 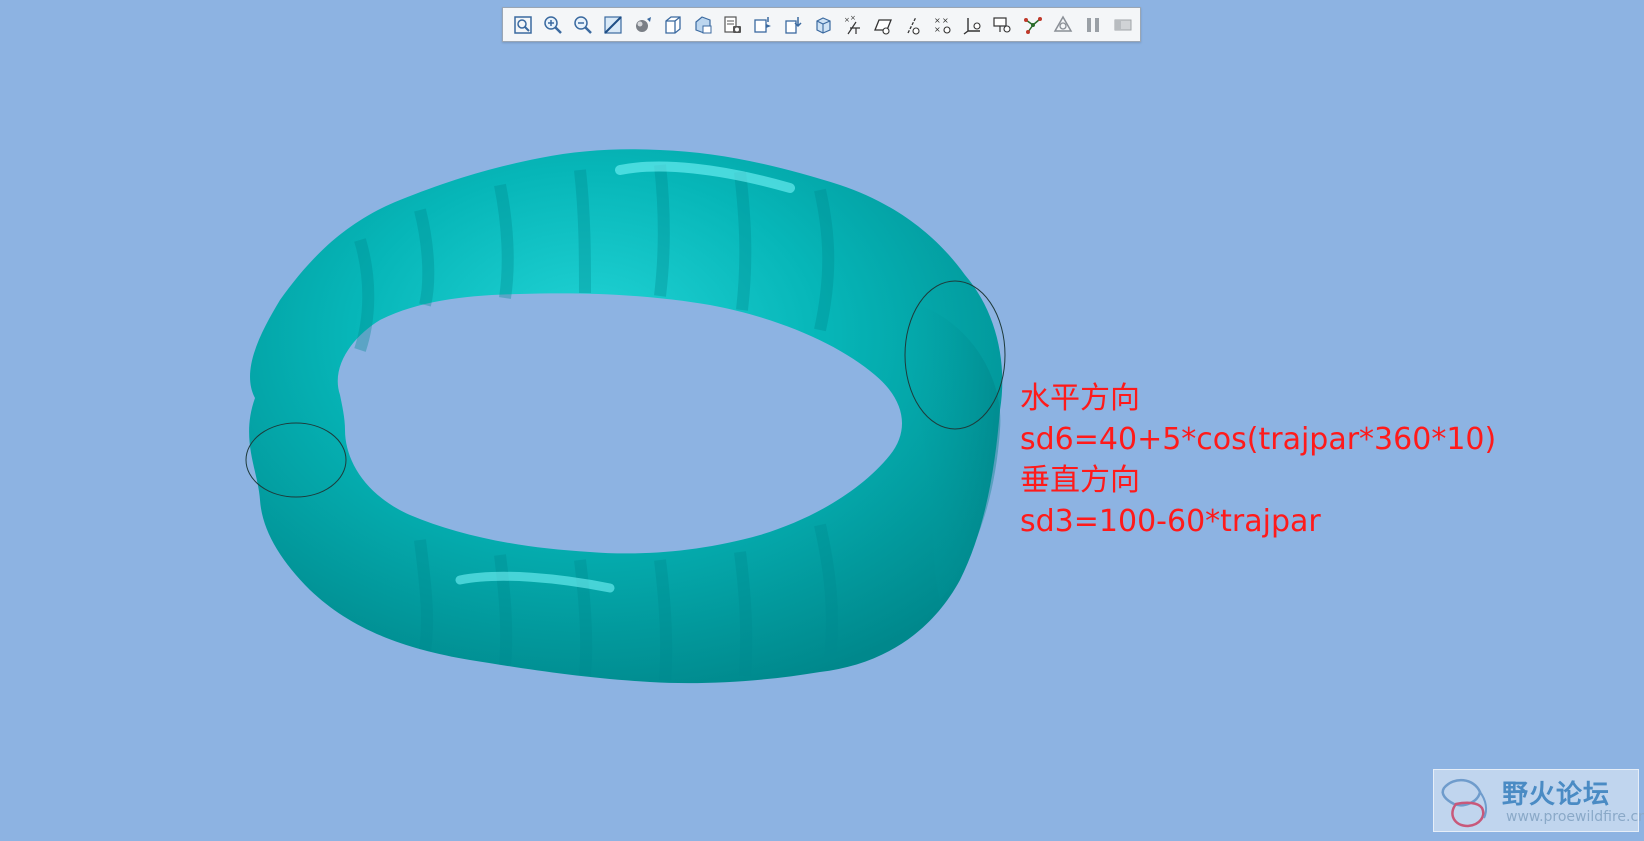 I want to click on axis-display-icon, so click(x=913, y=25).